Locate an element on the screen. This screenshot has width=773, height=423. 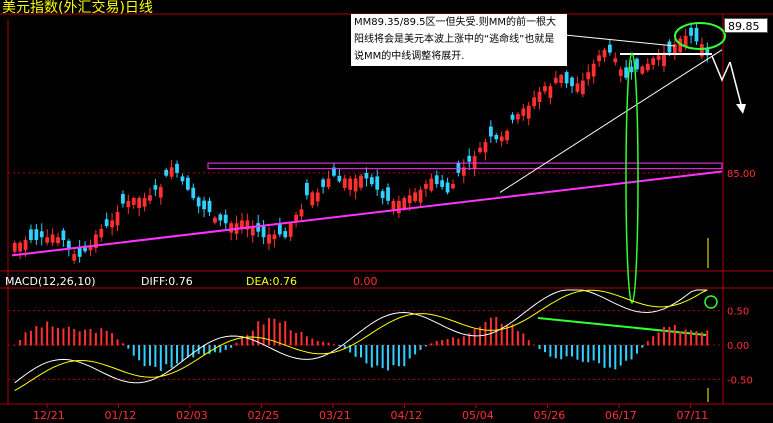
projection-arrow-upper is located at coordinates (721, 68).